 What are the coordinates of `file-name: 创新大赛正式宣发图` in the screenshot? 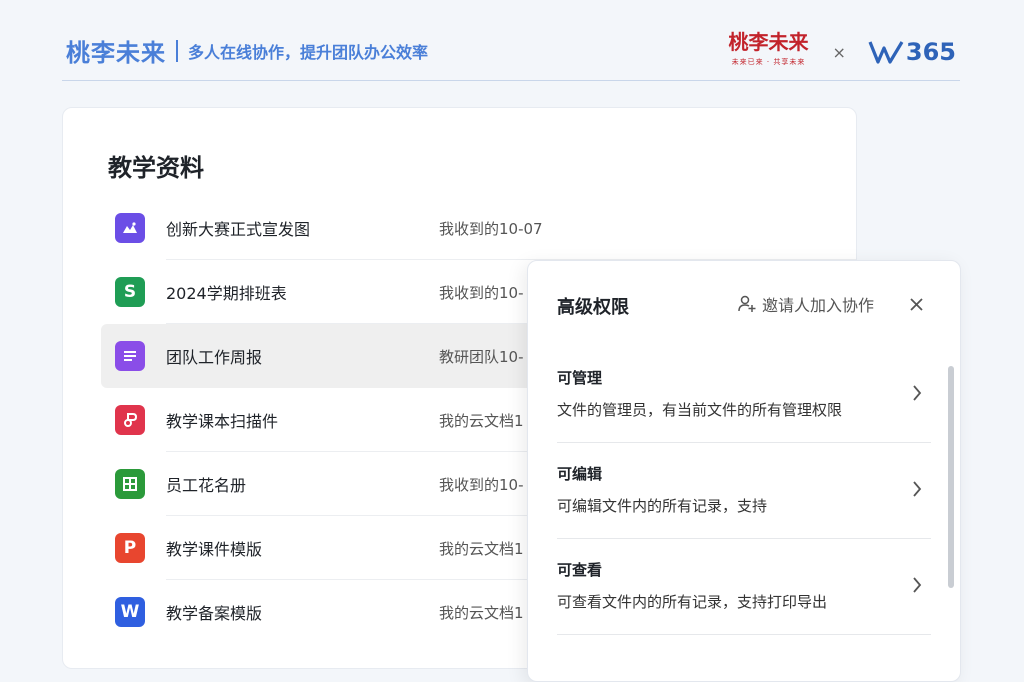 It's located at (238, 229).